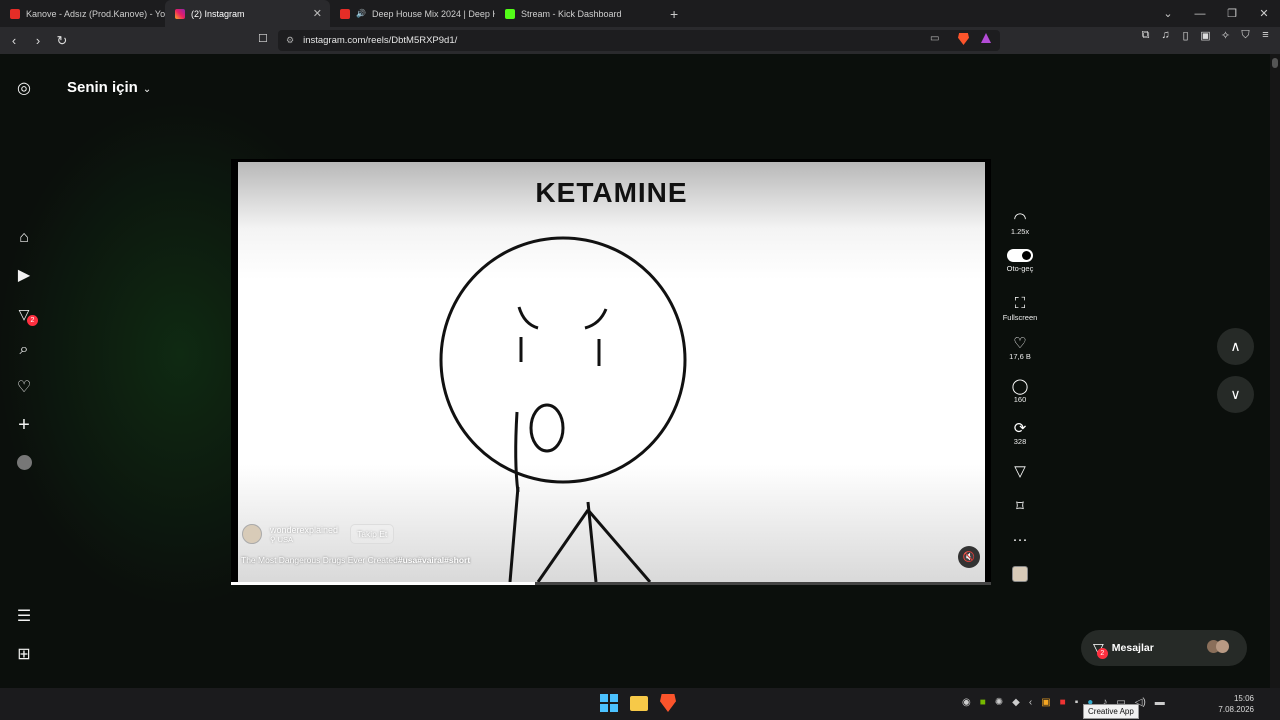 The width and height of the screenshot is (1280, 720). Describe the element at coordinates (1020, 506) in the screenshot. I see `save-button: ⌑` at that location.